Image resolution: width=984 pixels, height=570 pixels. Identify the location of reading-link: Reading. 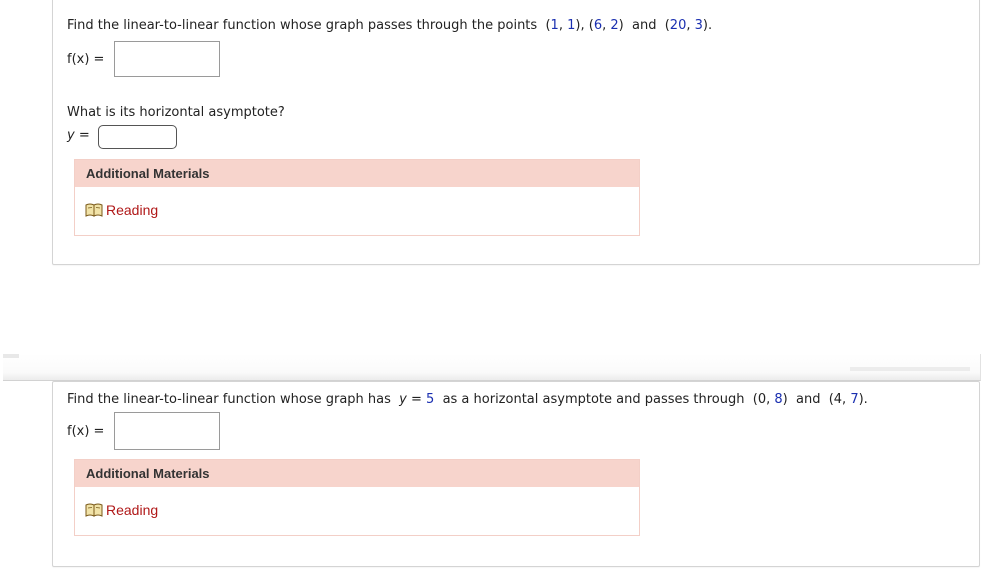
(121, 210).